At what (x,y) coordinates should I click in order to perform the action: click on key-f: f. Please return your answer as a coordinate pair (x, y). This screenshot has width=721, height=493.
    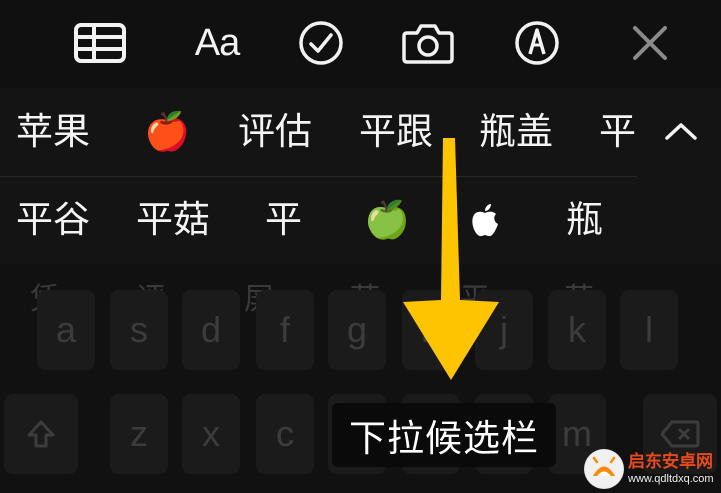
    Looking at the image, I should click on (285, 330).